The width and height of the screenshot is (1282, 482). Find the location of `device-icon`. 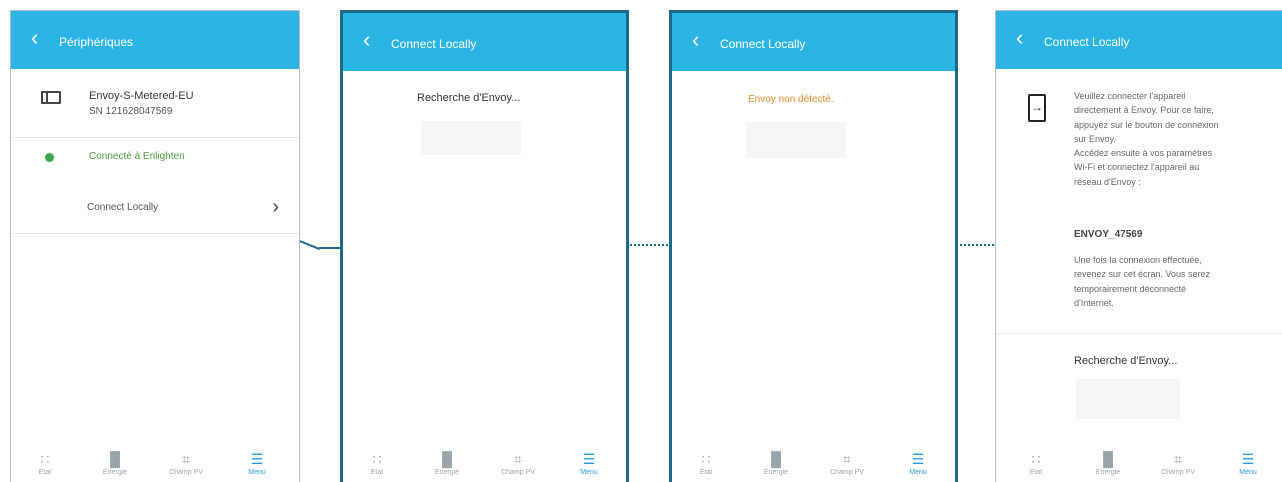

device-icon is located at coordinates (51, 97).